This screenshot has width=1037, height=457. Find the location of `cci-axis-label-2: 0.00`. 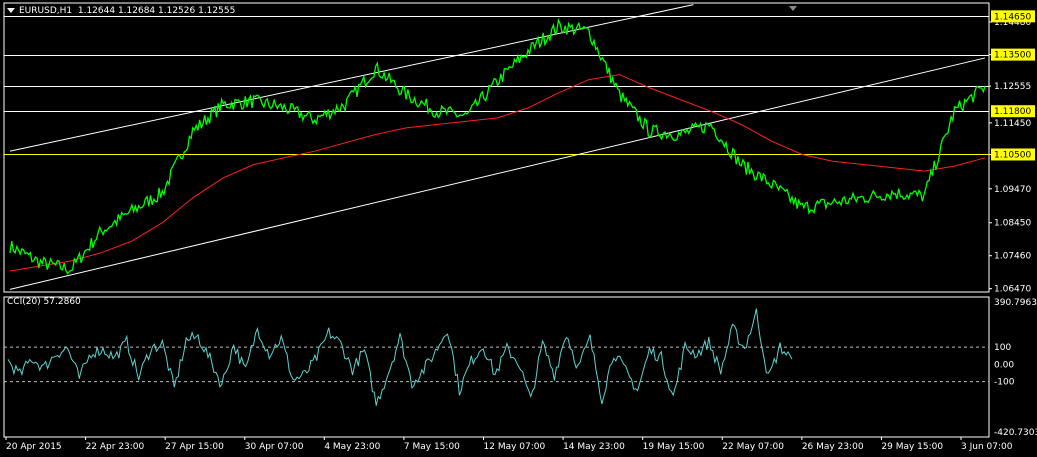

cci-axis-label-2: 0.00 is located at coordinates (1004, 365).